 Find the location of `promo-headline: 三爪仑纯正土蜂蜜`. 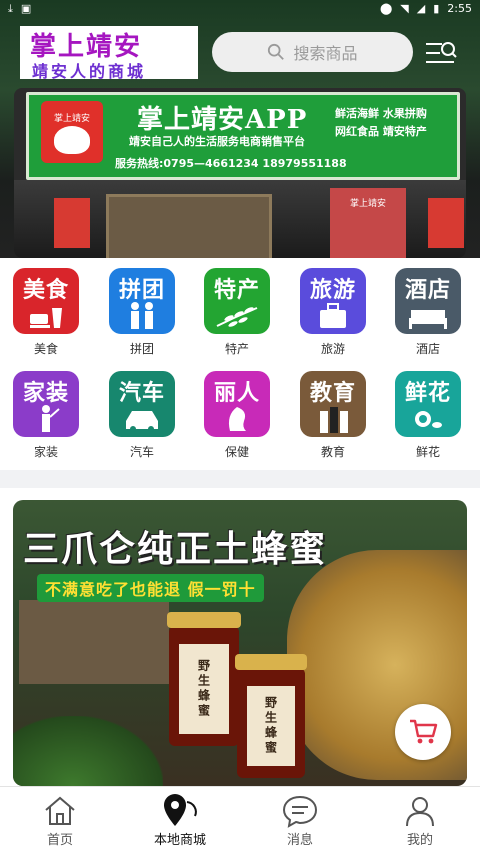

promo-headline: 三爪仑纯正土蜂蜜 is located at coordinates (175, 549).